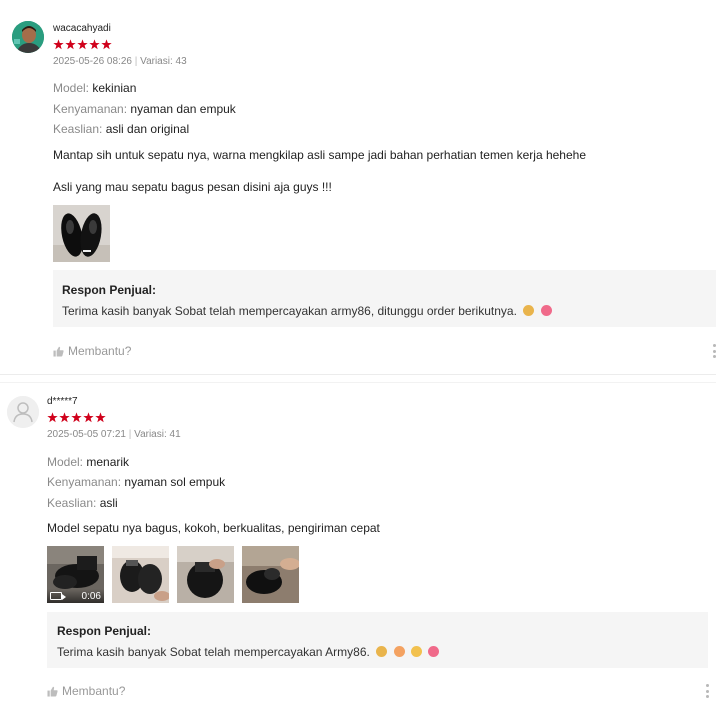 The height and width of the screenshot is (726, 726). What do you see at coordinates (82, 503) in the screenshot?
I see `attribute-authenticity: Keaslian: asli` at bounding box center [82, 503].